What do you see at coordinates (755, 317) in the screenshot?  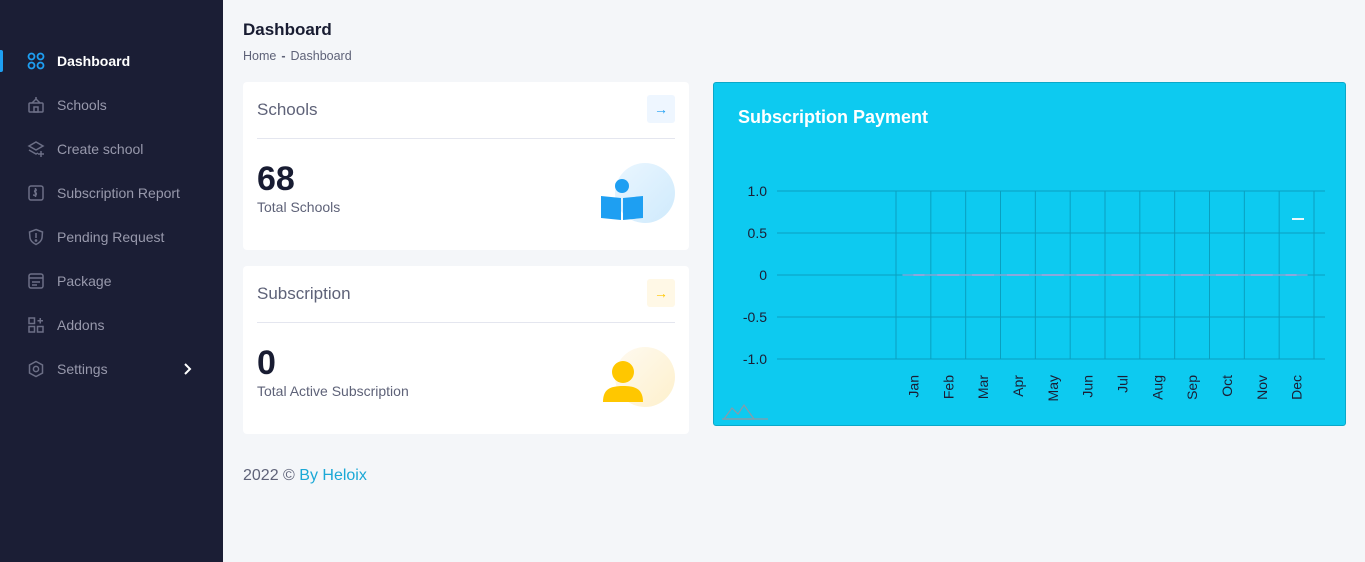 I see `y-tick-label: -0.5` at bounding box center [755, 317].